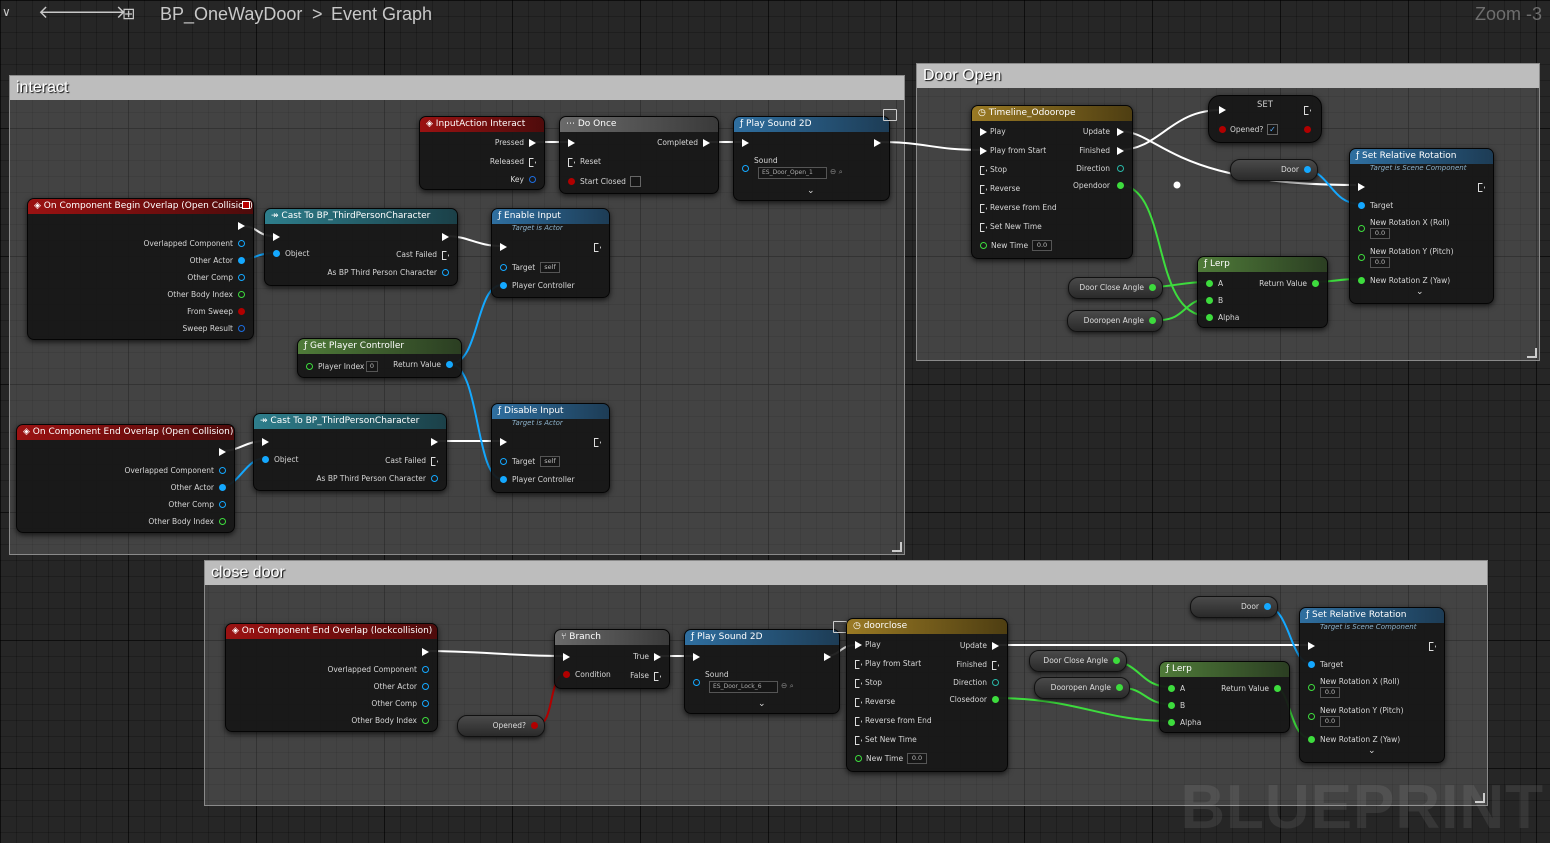  What do you see at coordinates (1532, 353) in the screenshot?
I see `resize-grip` at bounding box center [1532, 353].